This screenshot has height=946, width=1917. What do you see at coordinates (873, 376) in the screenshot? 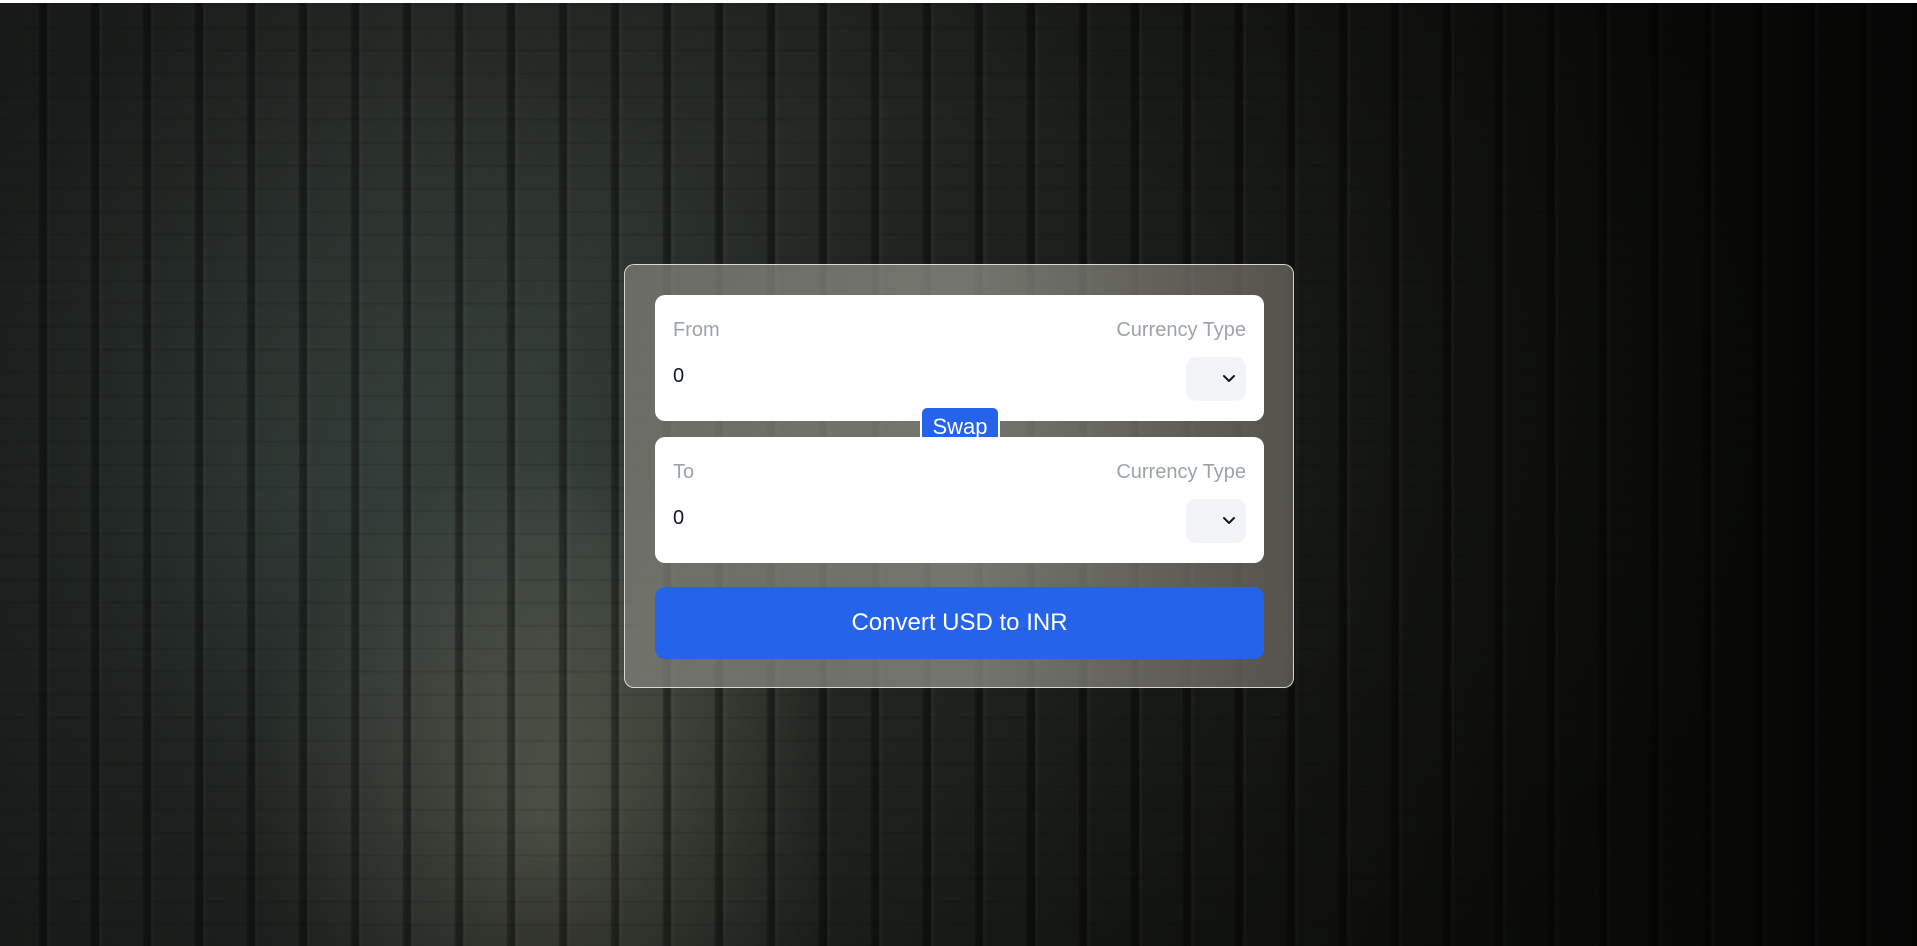
I see `from-amount-input` at bounding box center [873, 376].